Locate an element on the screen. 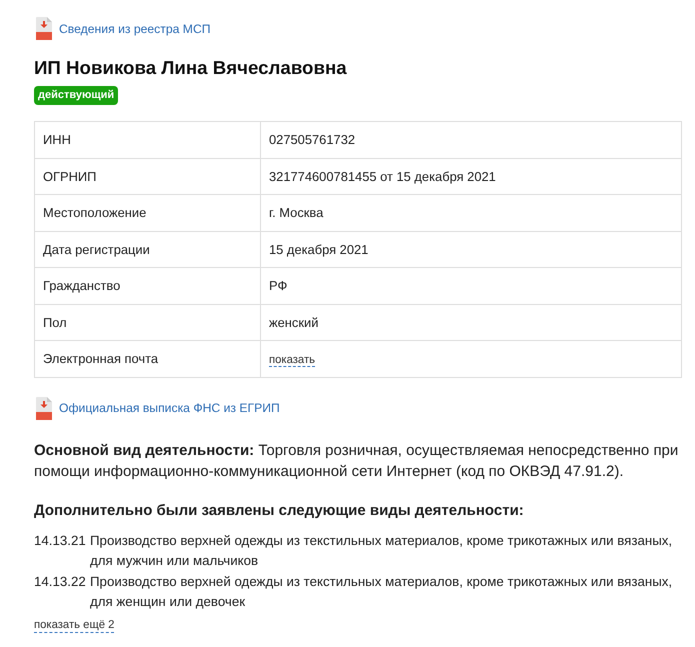 This screenshot has width=695, height=647. person-name: ИП Новикова Лина Вячеславовна is located at coordinates (191, 68).